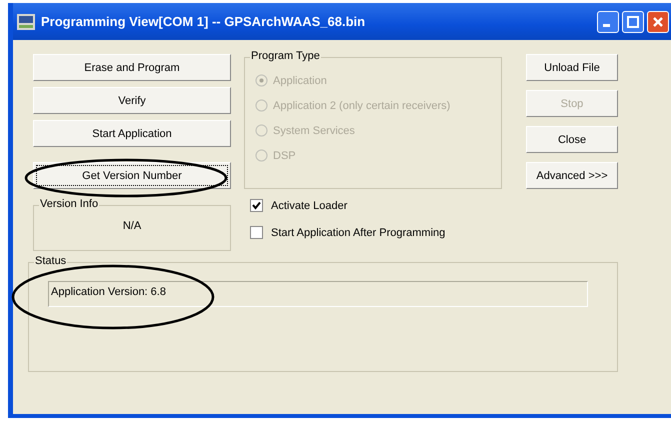 The image size is (671, 423). Describe the element at coordinates (132, 100) in the screenshot. I see `action-button: Verify` at that location.